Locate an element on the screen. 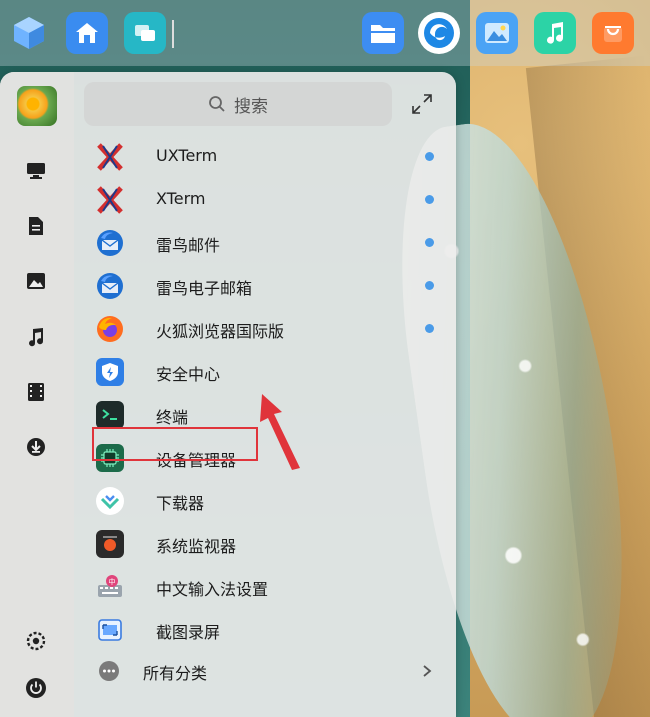 Image resolution: width=650 pixels, height=717 pixels. search-input: 搜索 is located at coordinates (238, 104).